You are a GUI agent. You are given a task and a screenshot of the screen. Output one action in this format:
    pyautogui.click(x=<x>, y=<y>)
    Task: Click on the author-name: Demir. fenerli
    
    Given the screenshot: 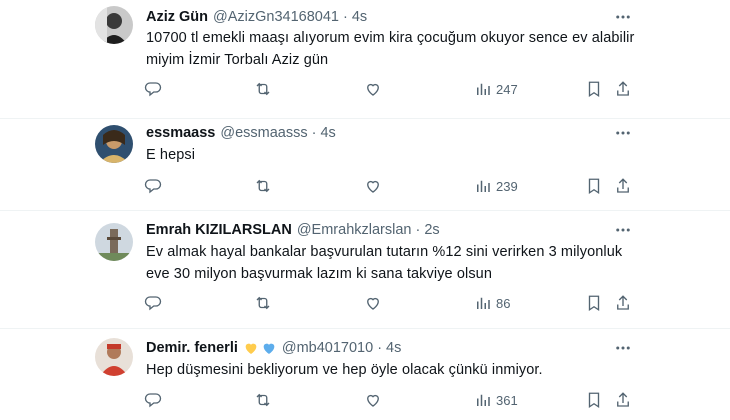 What is the action you would take?
    pyautogui.click(x=192, y=348)
    